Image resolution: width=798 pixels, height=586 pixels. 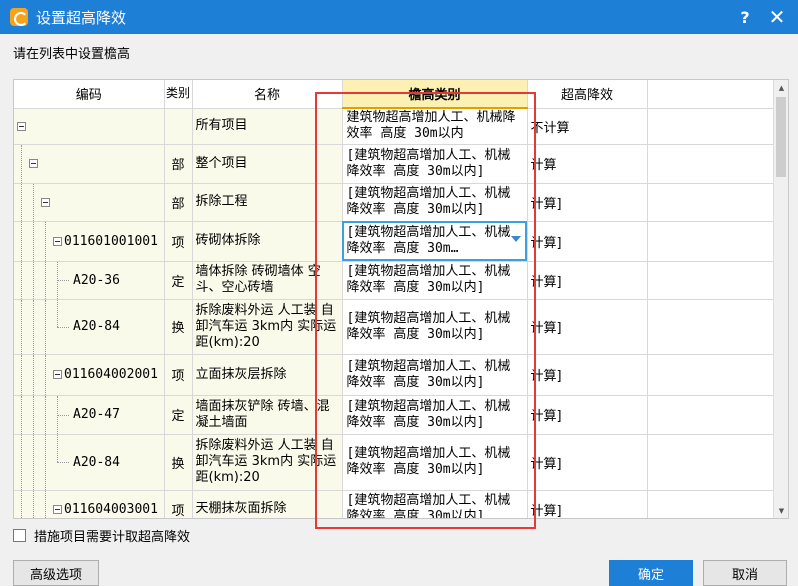 I want to click on table-row: 部 整个项目 [建筑物超高增加人工、机械降效率 高度 30m以内] 计算, so click(x=394, y=164).